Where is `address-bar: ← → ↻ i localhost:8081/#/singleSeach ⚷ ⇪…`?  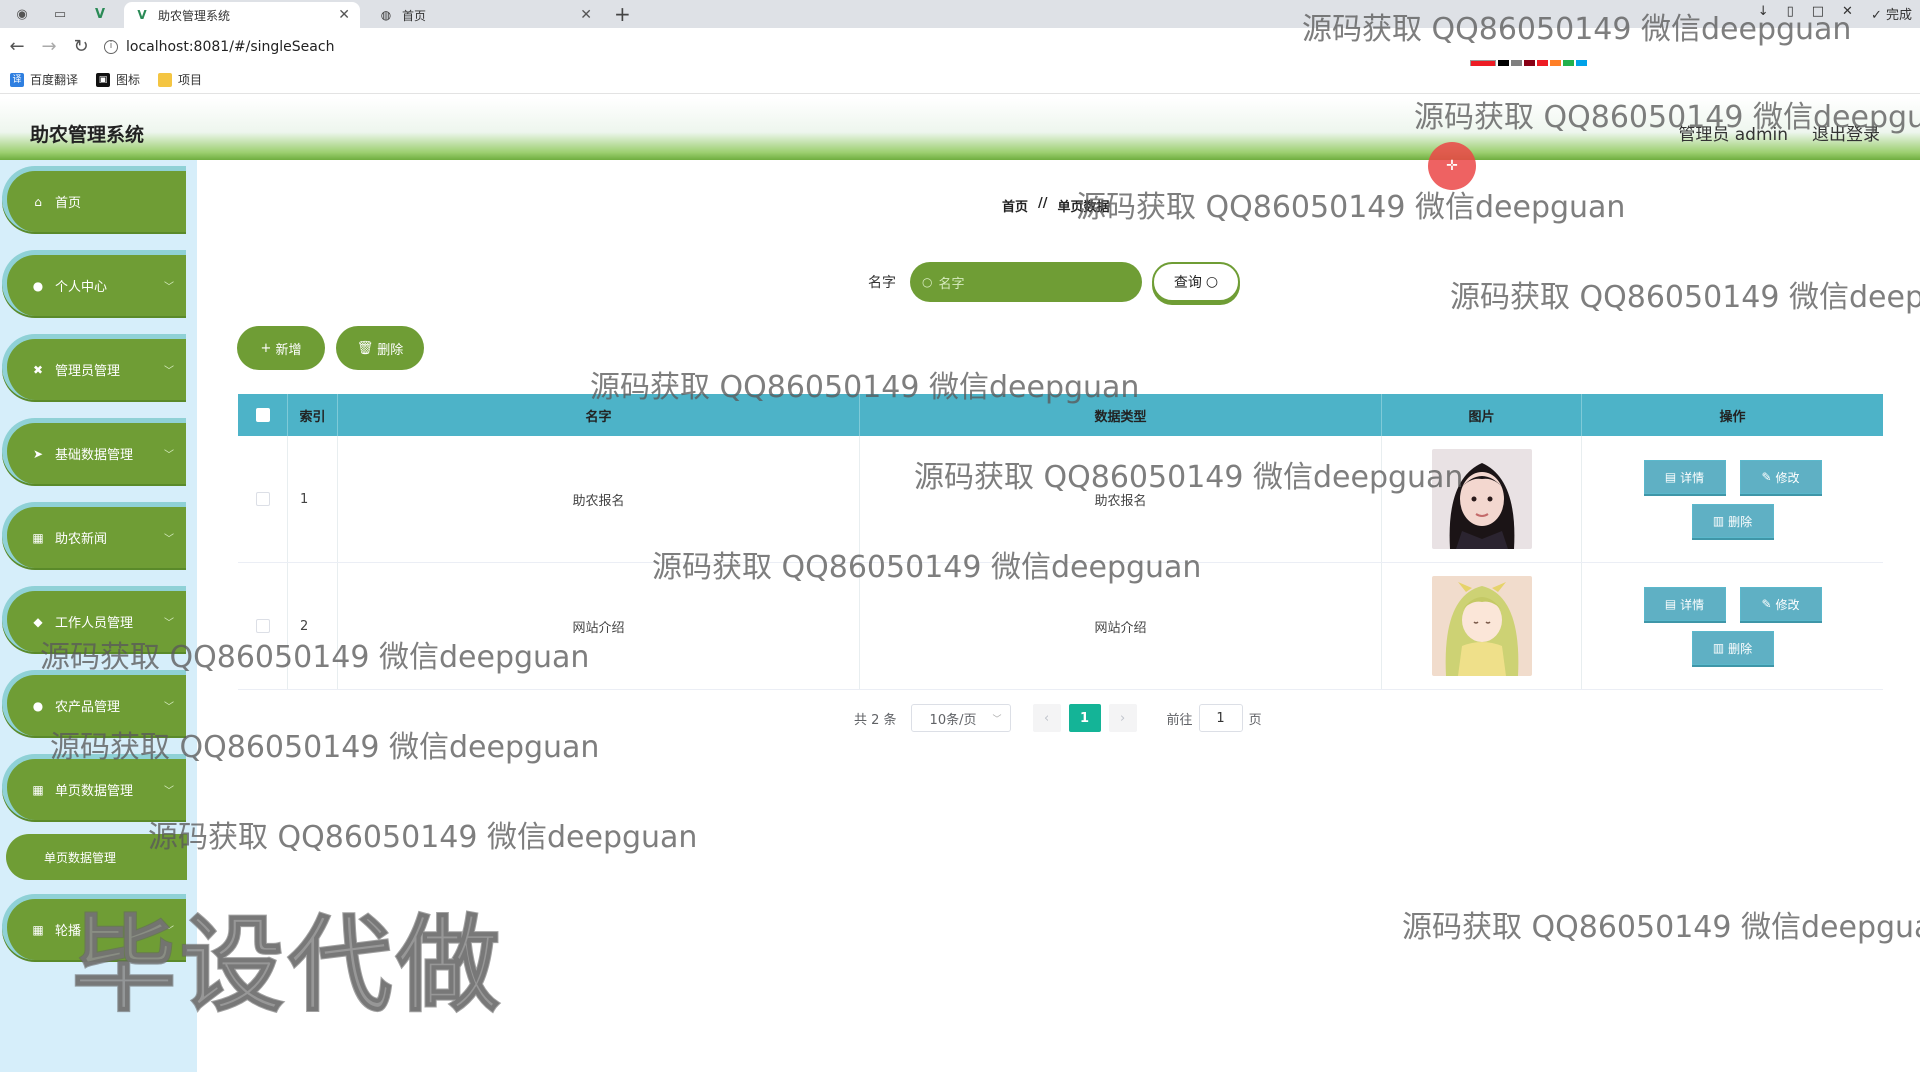
address-bar: ← → ↻ i localhost:8081/#/singleSeach ⚷ ⇪… is located at coordinates (960, 57).